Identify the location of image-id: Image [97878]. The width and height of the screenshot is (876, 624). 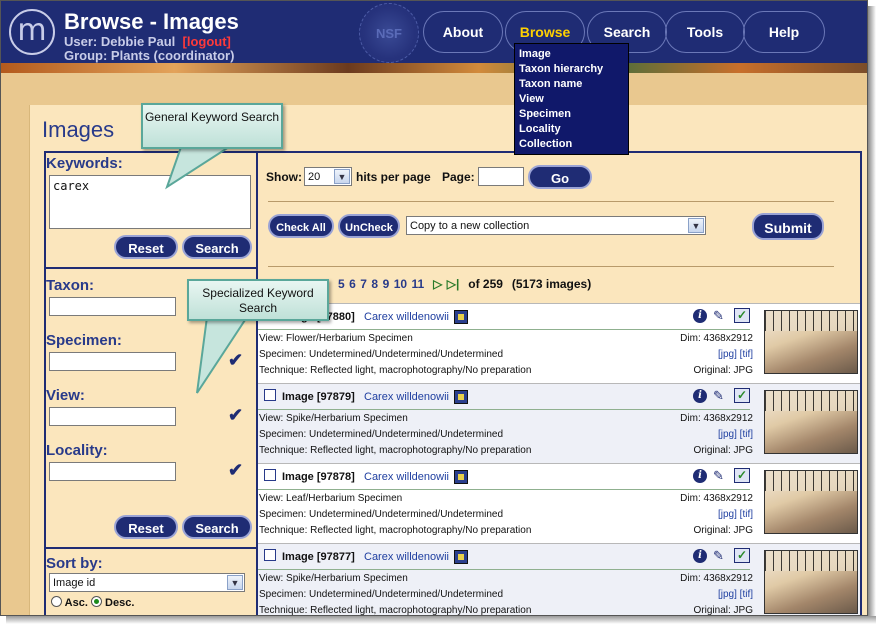
(318, 477).